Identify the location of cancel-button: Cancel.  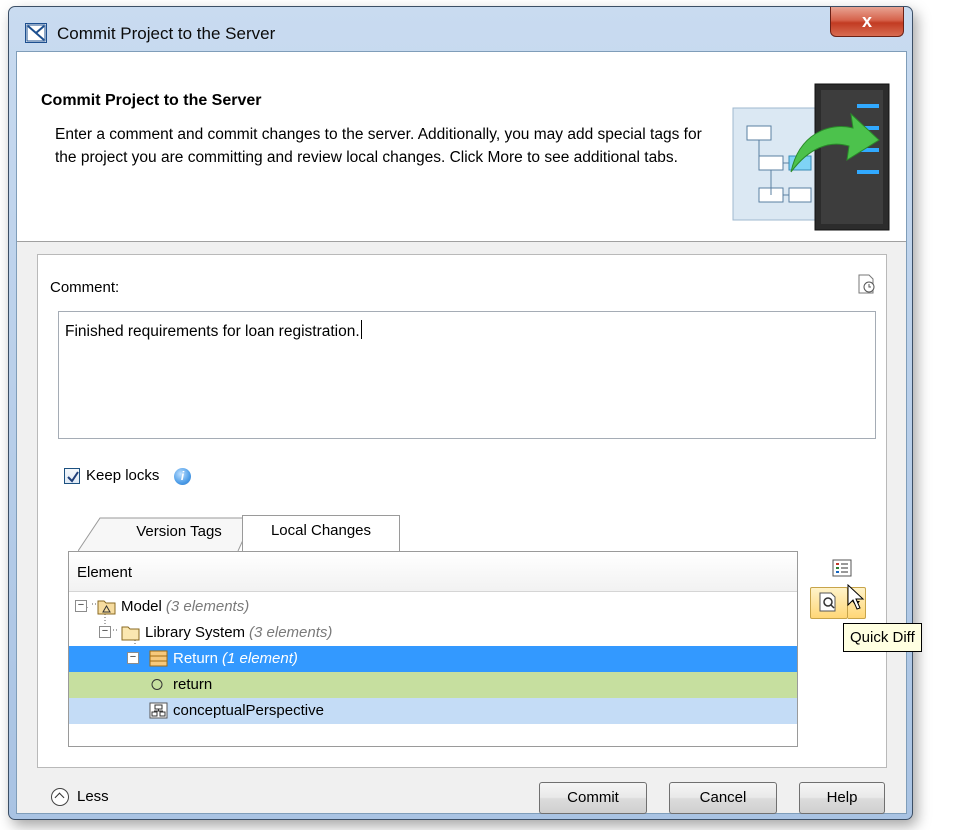
(723, 798).